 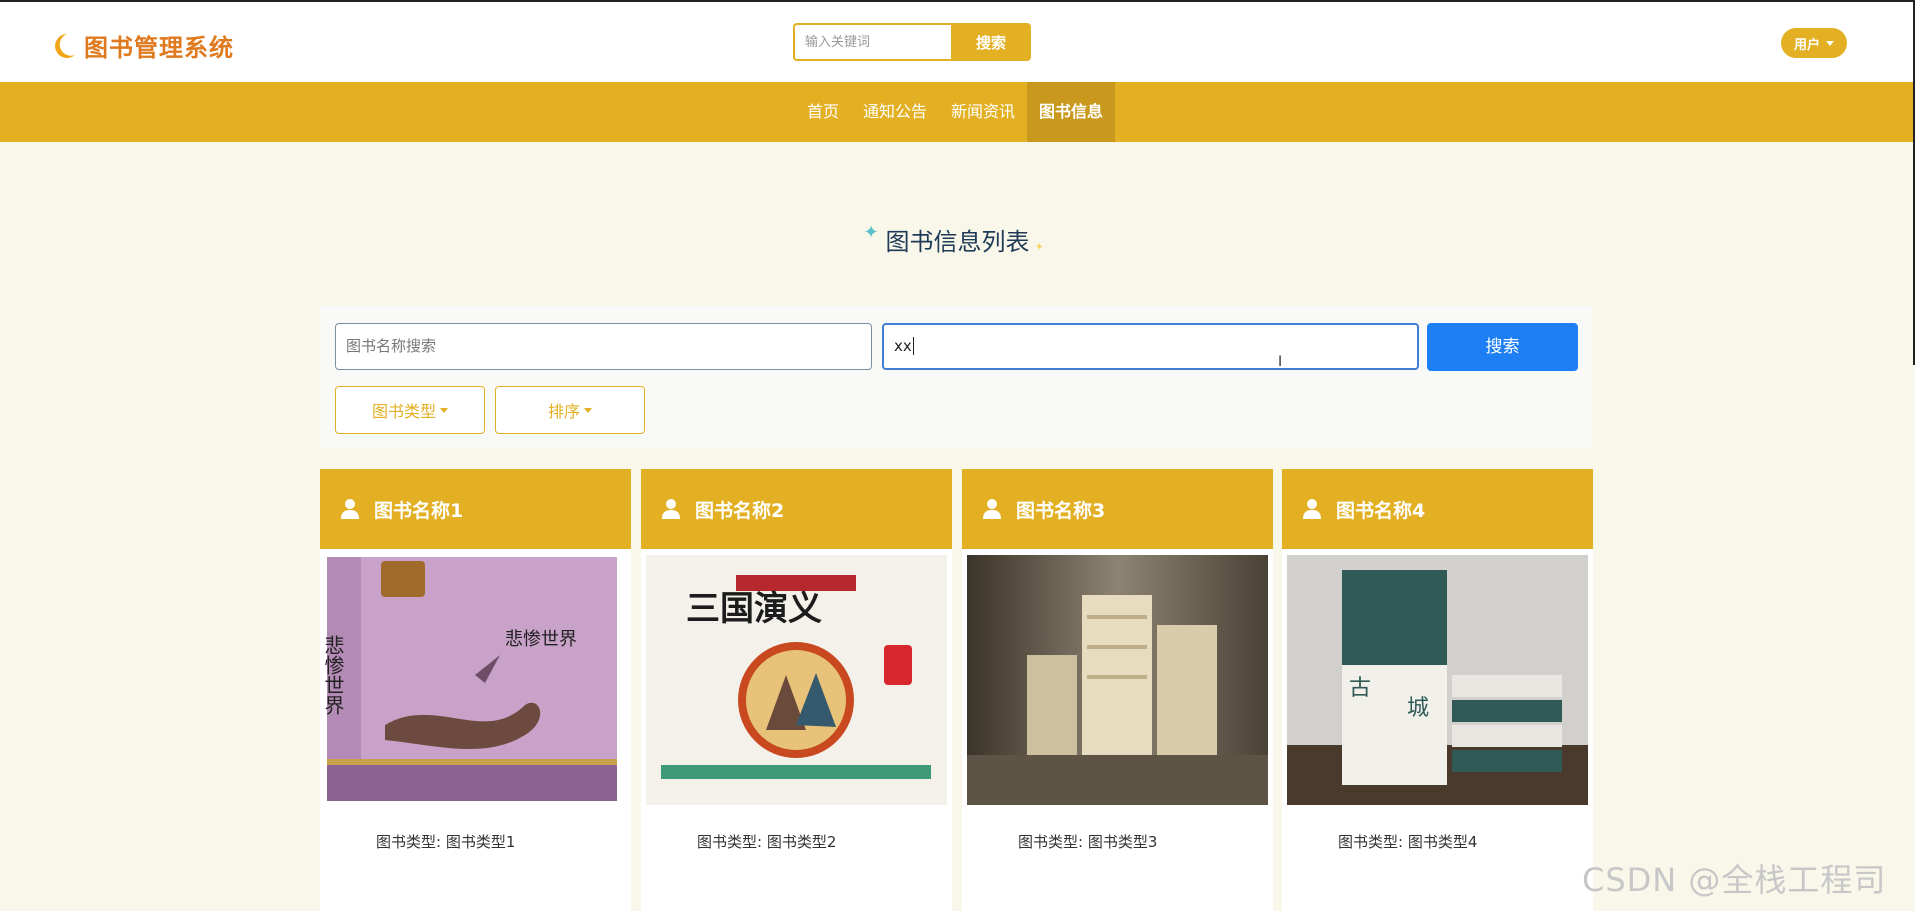 What do you see at coordinates (1437, 509) in the screenshot?
I see `card-header: 图书名称4` at bounding box center [1437, 509].